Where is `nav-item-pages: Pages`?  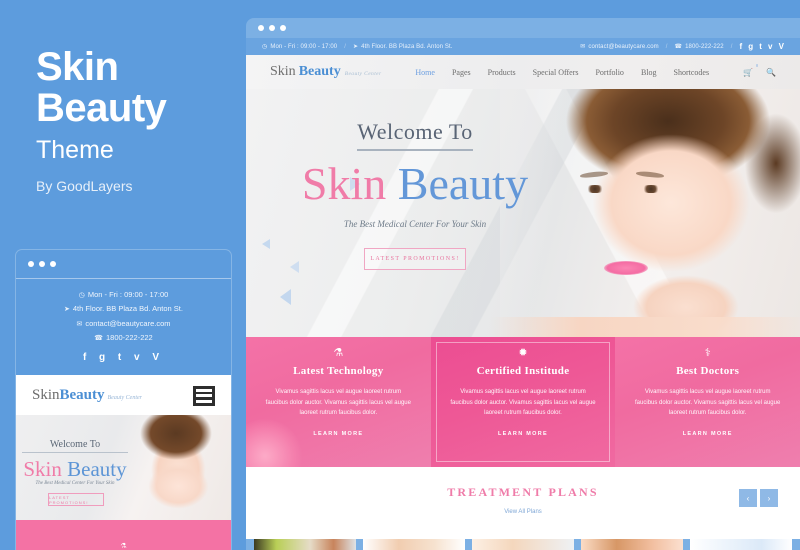 nav-item-pages: Pages is located at coordinates (461, 72).